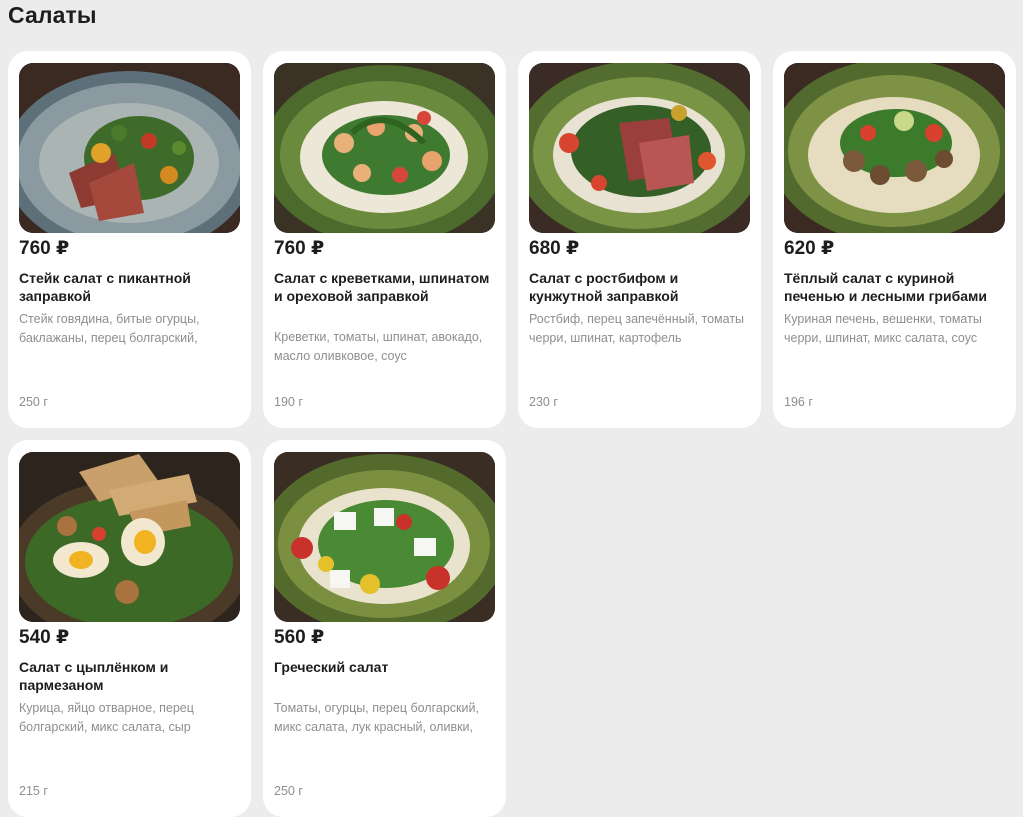  I want to click on product-weight: 215 г, so click(33, 791).